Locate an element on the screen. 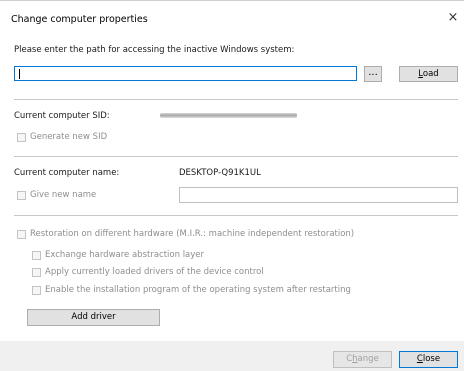  exchange-hal-label: Exchange hardware abstraction layer is located at coordinates (125, 255).